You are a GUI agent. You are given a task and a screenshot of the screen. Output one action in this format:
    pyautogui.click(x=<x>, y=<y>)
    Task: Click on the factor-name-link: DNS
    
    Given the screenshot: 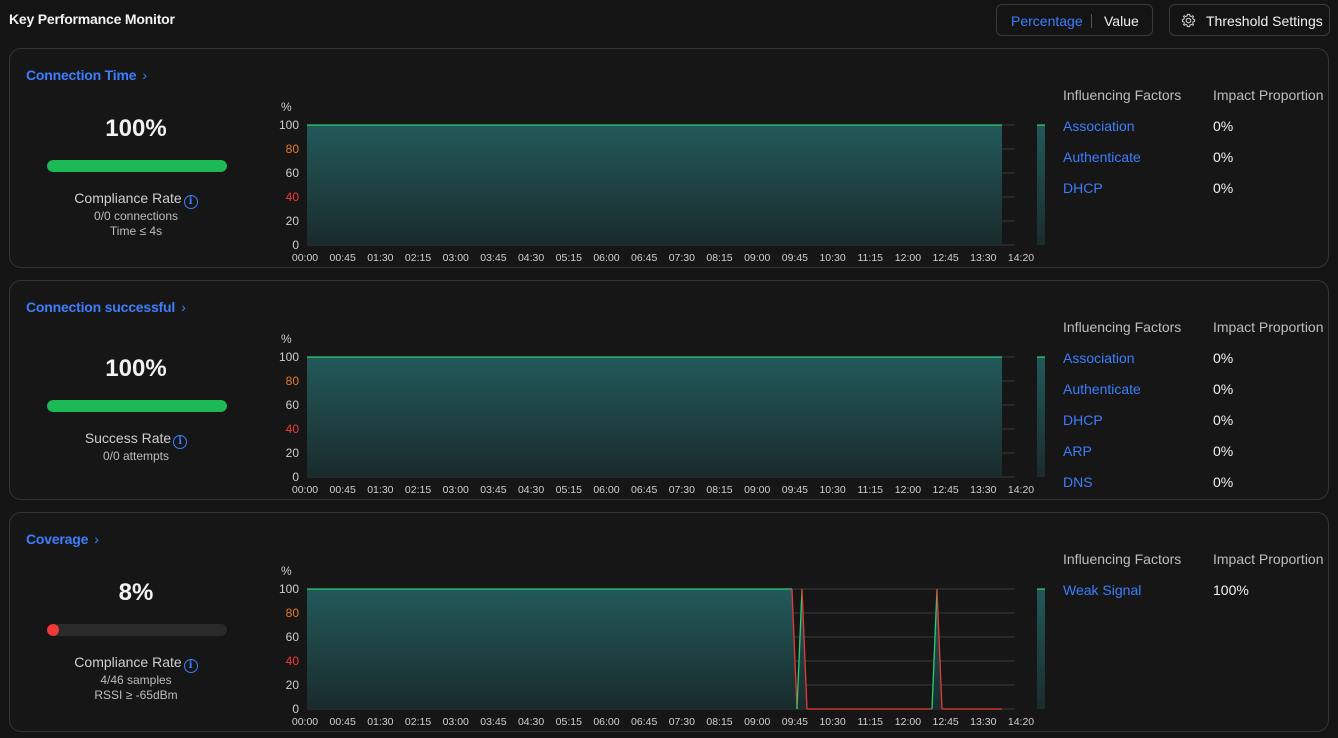 What is the action you would take?
    pyautogui.click(x=1078, y=482)
    